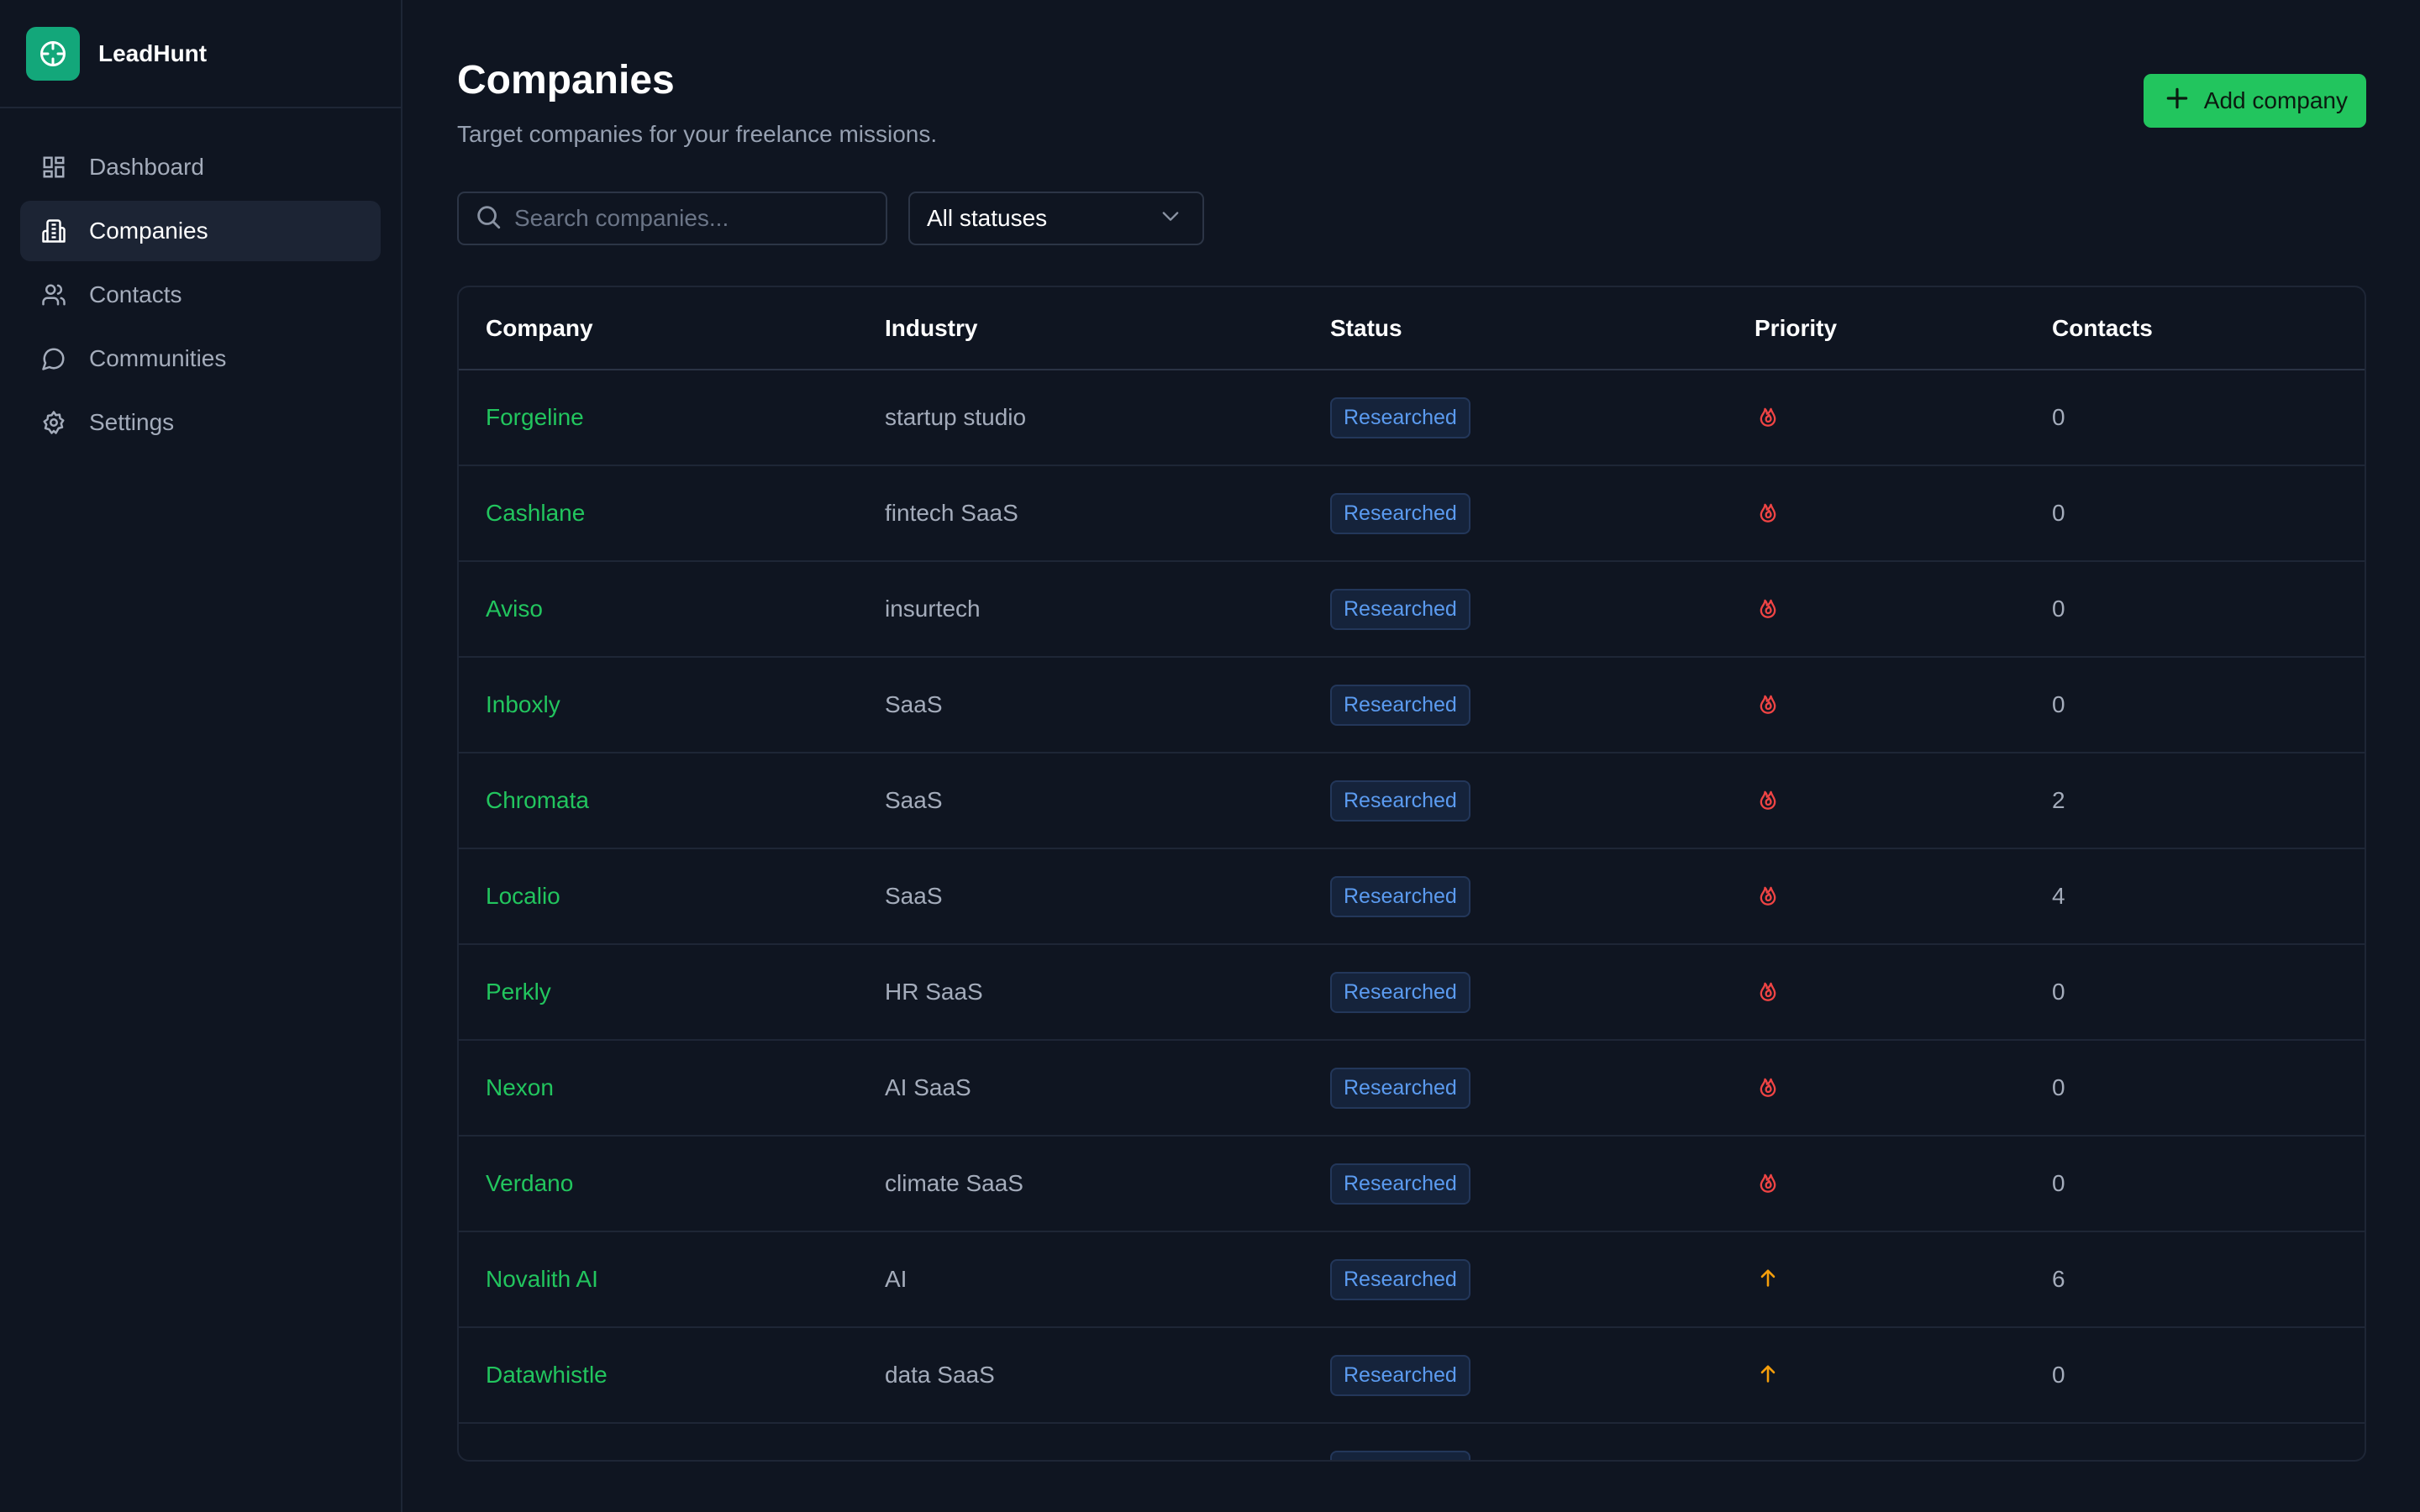 The image size is (2420, 1512). Describe the element at coordinates (952, 513) in the screenshot. I see `industry-cell: fintech SaaS` at that location.